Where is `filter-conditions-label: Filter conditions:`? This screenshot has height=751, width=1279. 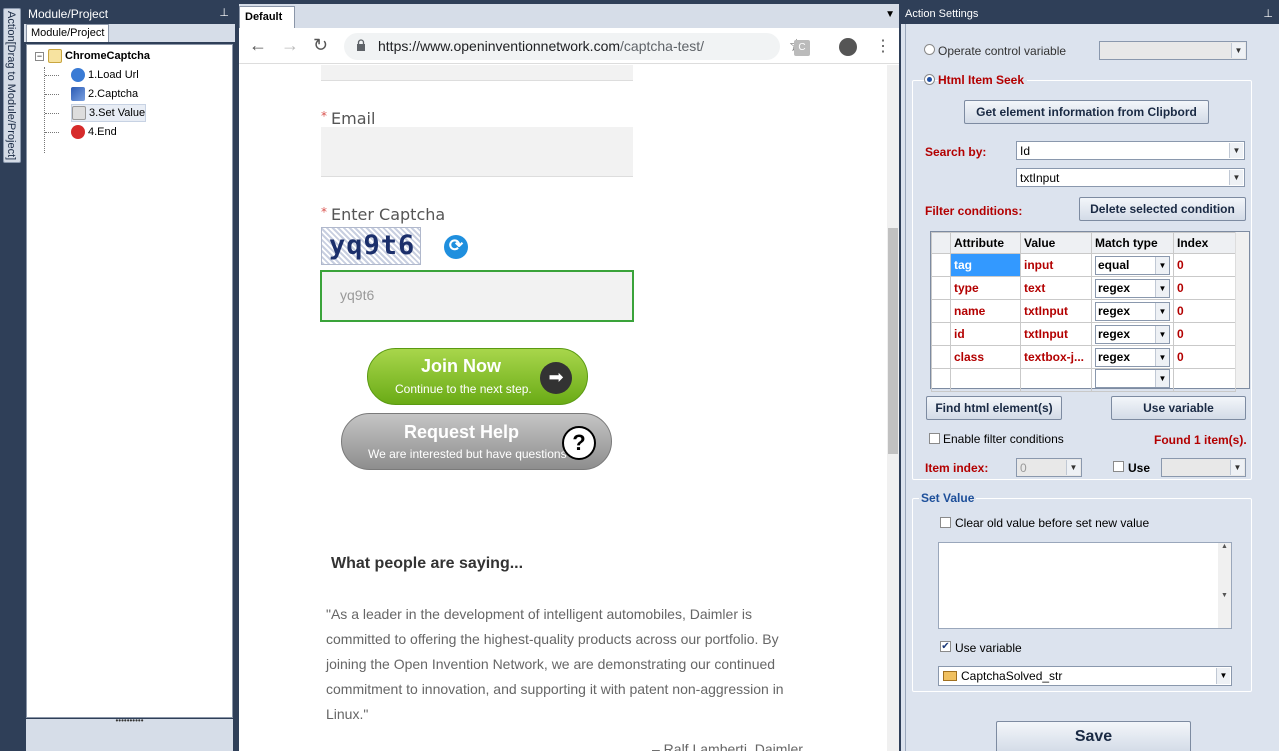 filter-conditions-label: Filter conditions: is located at coordinates (974, 211).